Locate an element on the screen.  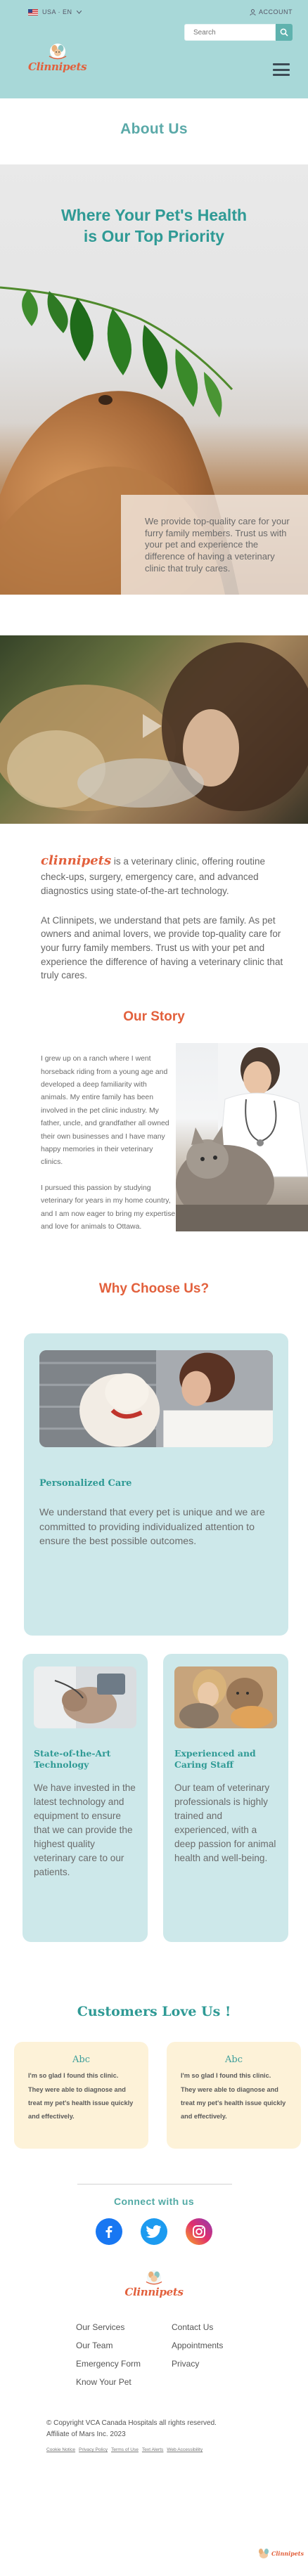
vet-equipment-illustration is located at coordinates (85, 1698).